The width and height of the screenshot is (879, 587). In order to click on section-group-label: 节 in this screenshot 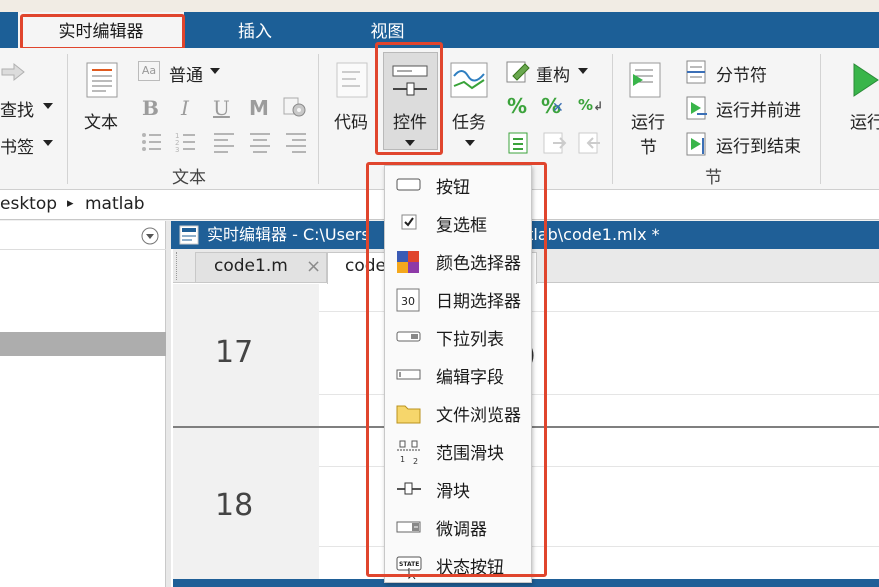, I will do `click(713, 178)`.